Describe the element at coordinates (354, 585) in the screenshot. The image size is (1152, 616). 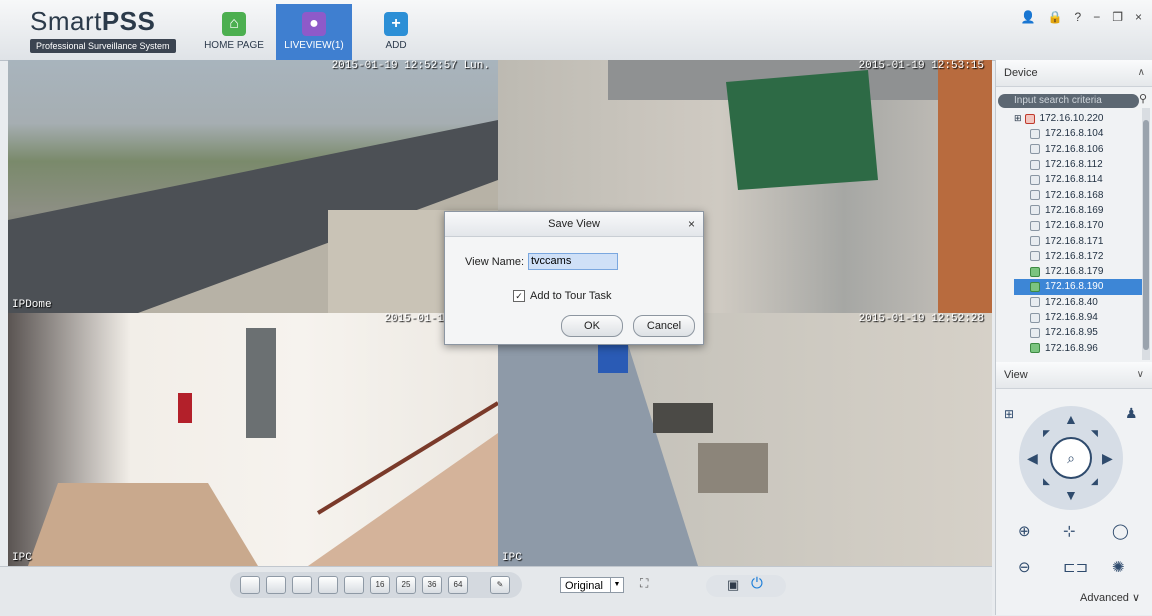
I see `layout-grid-button` at that location.